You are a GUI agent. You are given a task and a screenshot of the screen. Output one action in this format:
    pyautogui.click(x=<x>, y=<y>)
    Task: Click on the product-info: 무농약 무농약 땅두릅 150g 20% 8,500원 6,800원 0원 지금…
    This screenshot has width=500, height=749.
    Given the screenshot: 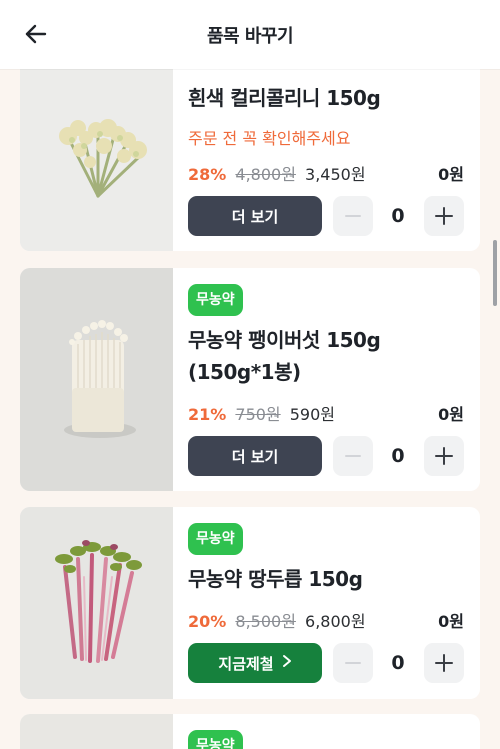 What is the action you would take?
    pyautogui.click(x=334, y=603)
    